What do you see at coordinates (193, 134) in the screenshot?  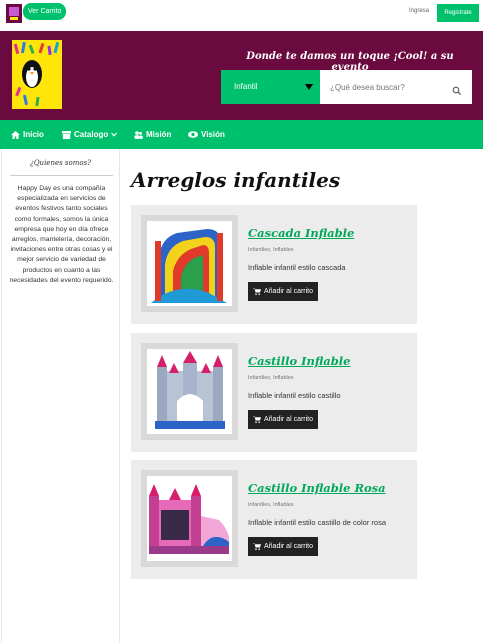 I see `eye-icon` at bounding box center [193, 134].